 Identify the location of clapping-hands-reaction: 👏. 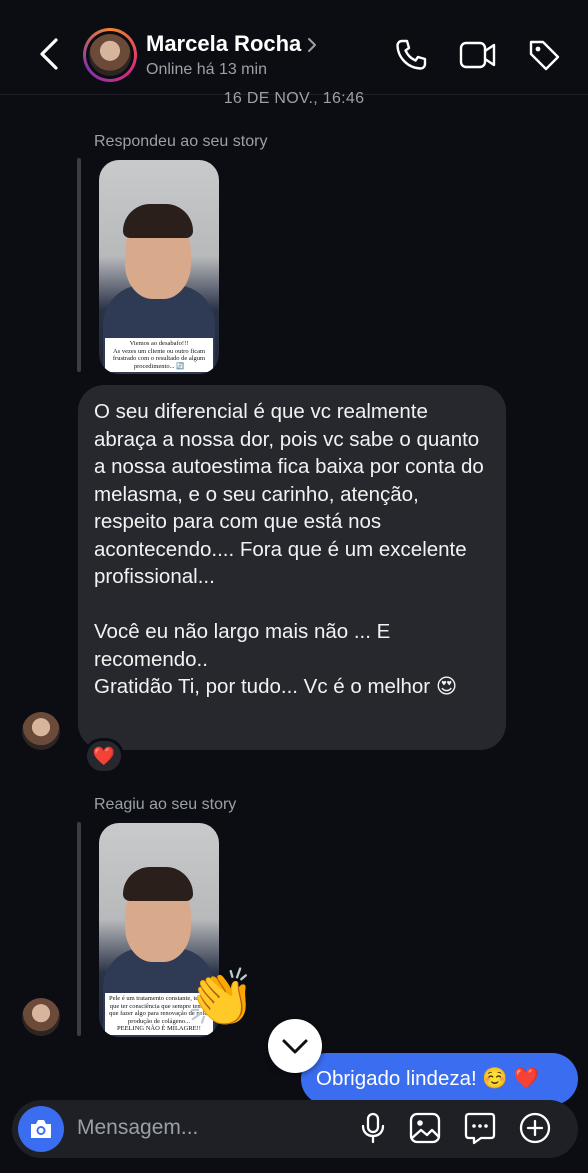
(221, 997).